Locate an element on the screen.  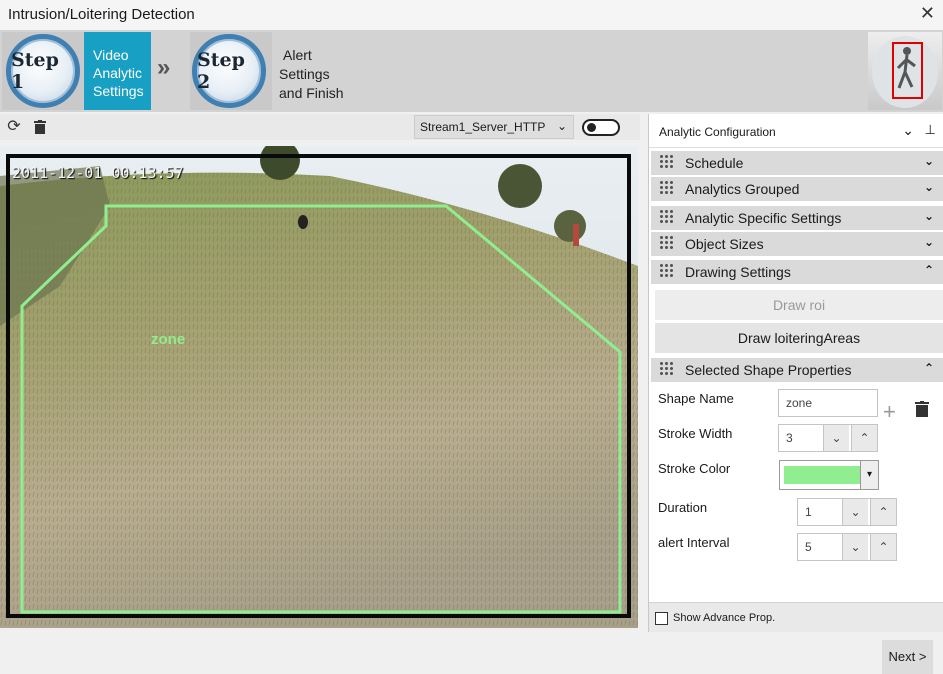
step2-badge: Step 2 is located at coordinates (229, 71).